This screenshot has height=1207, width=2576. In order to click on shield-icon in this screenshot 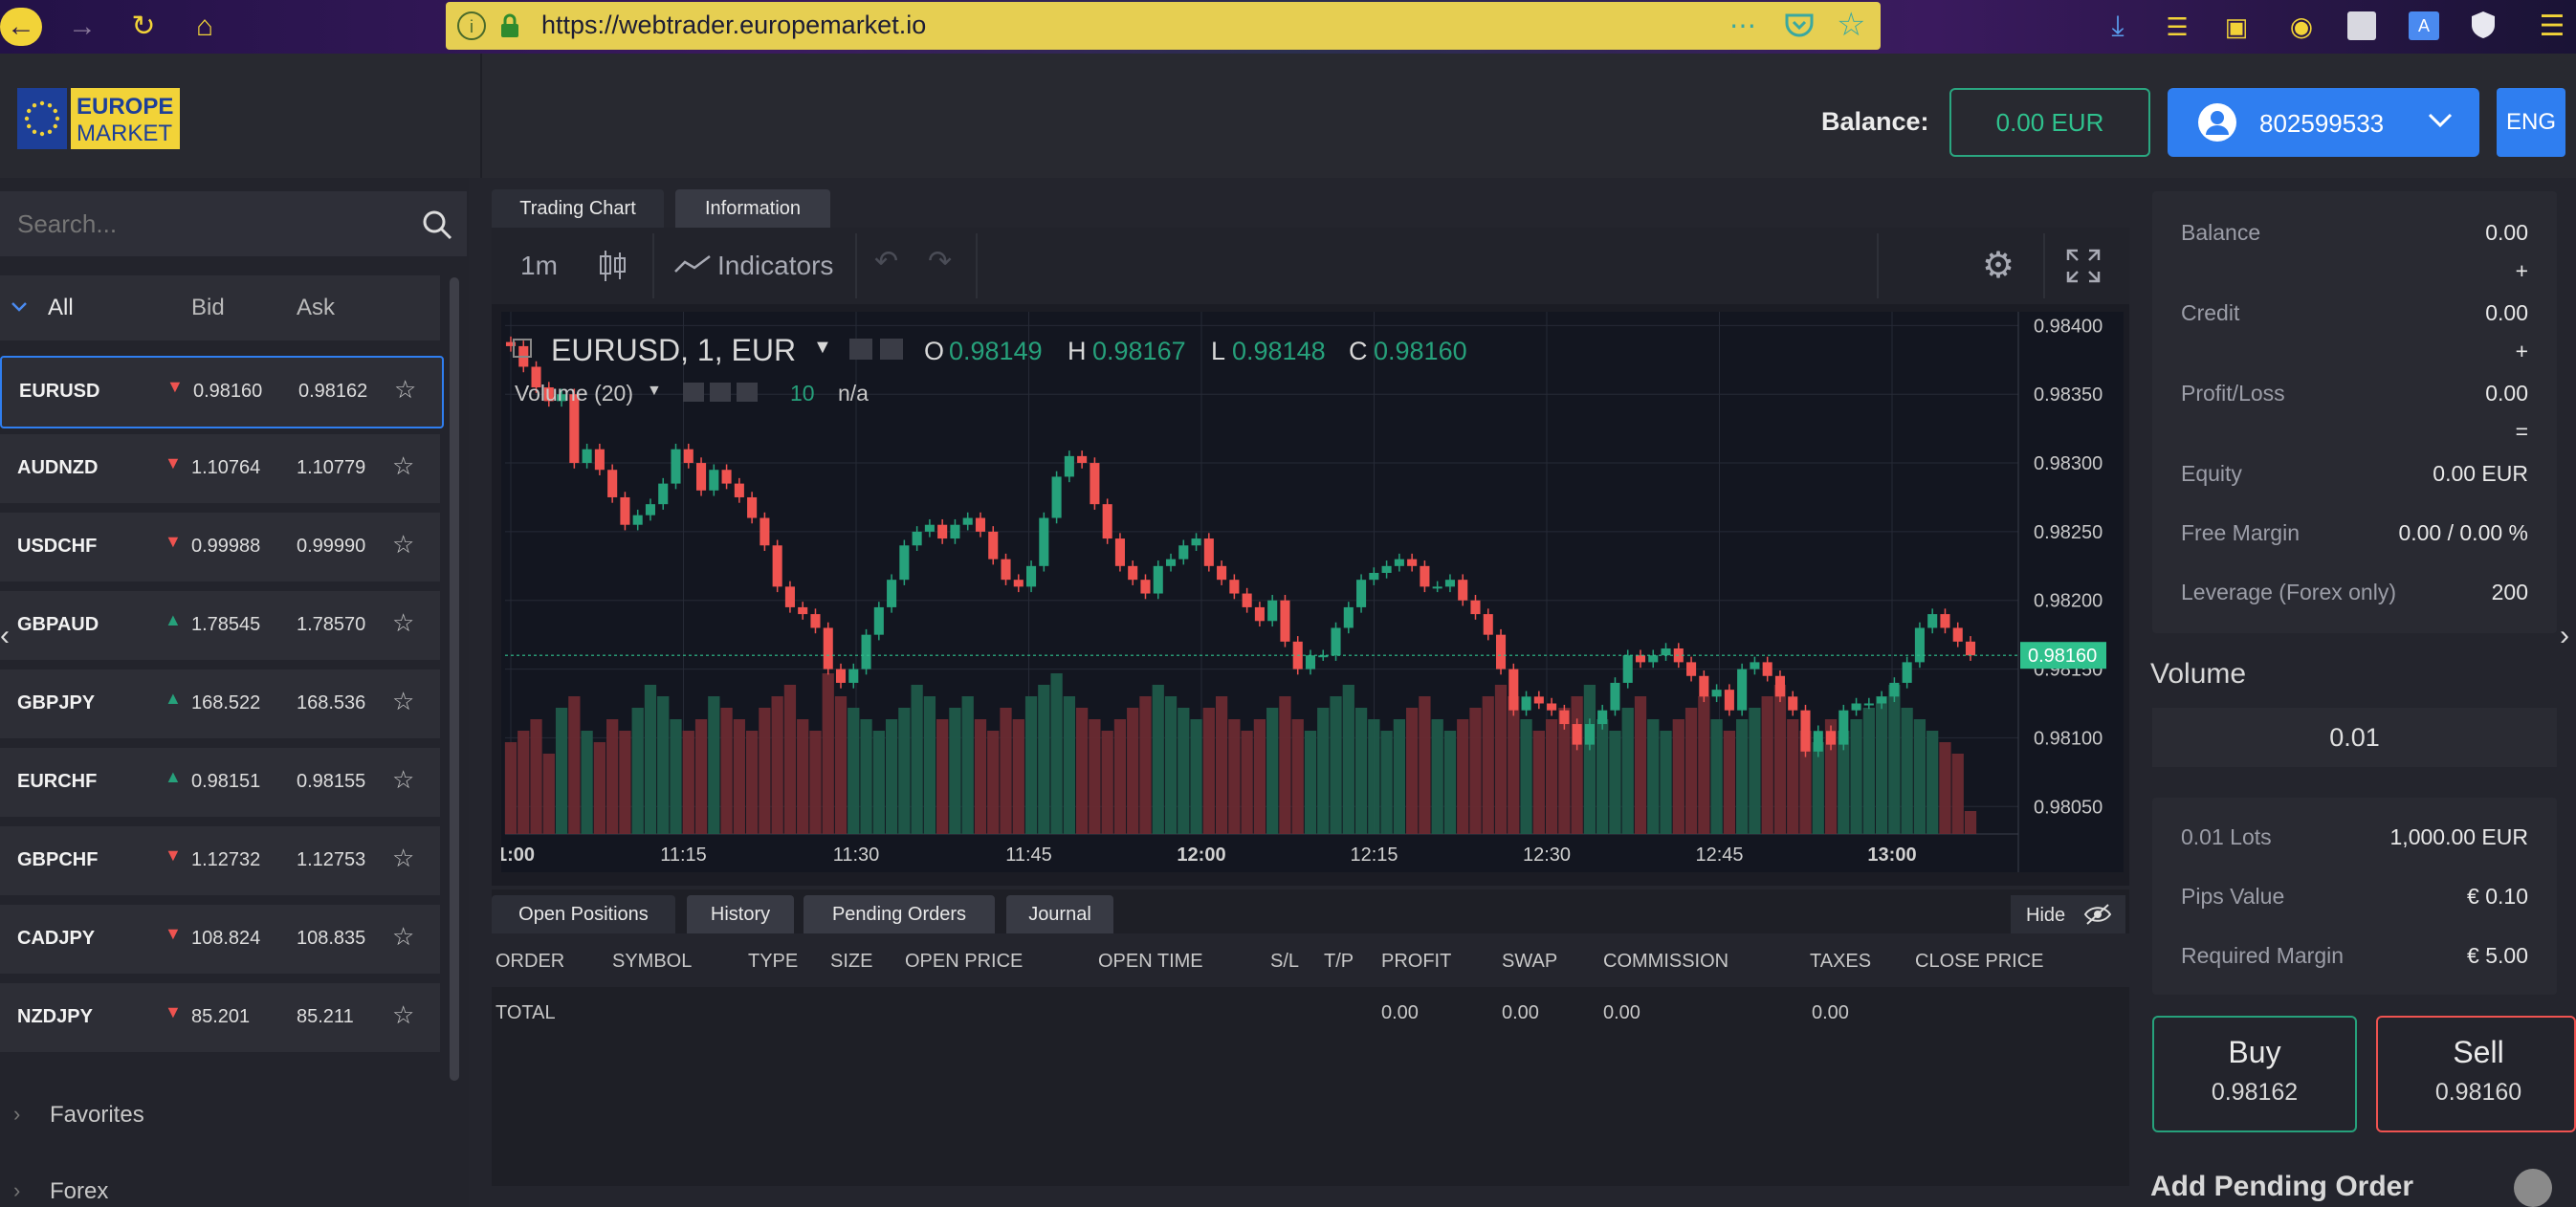, I will do `click(2483, 25)`.